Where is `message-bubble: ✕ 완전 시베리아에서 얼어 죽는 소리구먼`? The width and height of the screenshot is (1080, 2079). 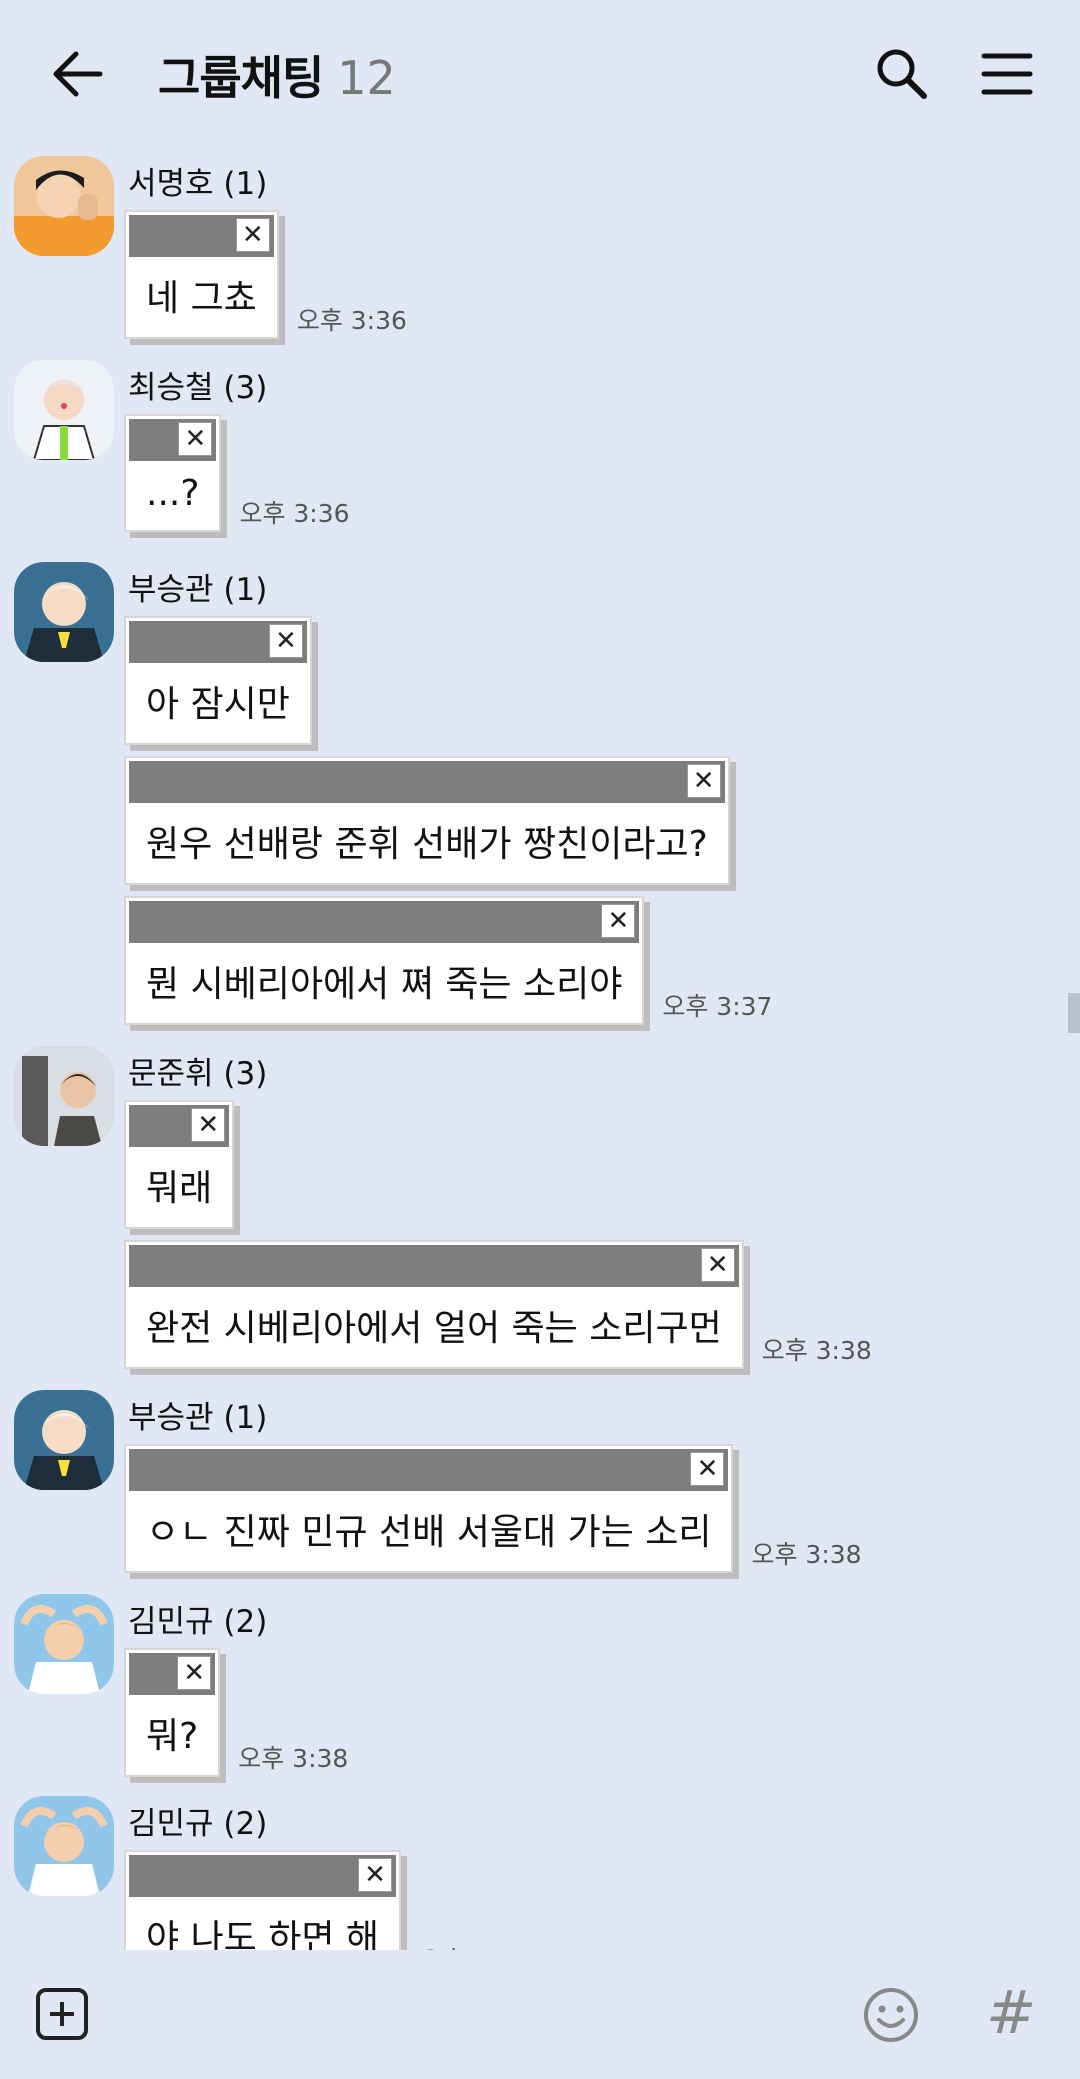
message-bubble: ✕ 완전 시베리아에서 얼어 죽는 소리구먼 is located at coordinates (434, 1304).